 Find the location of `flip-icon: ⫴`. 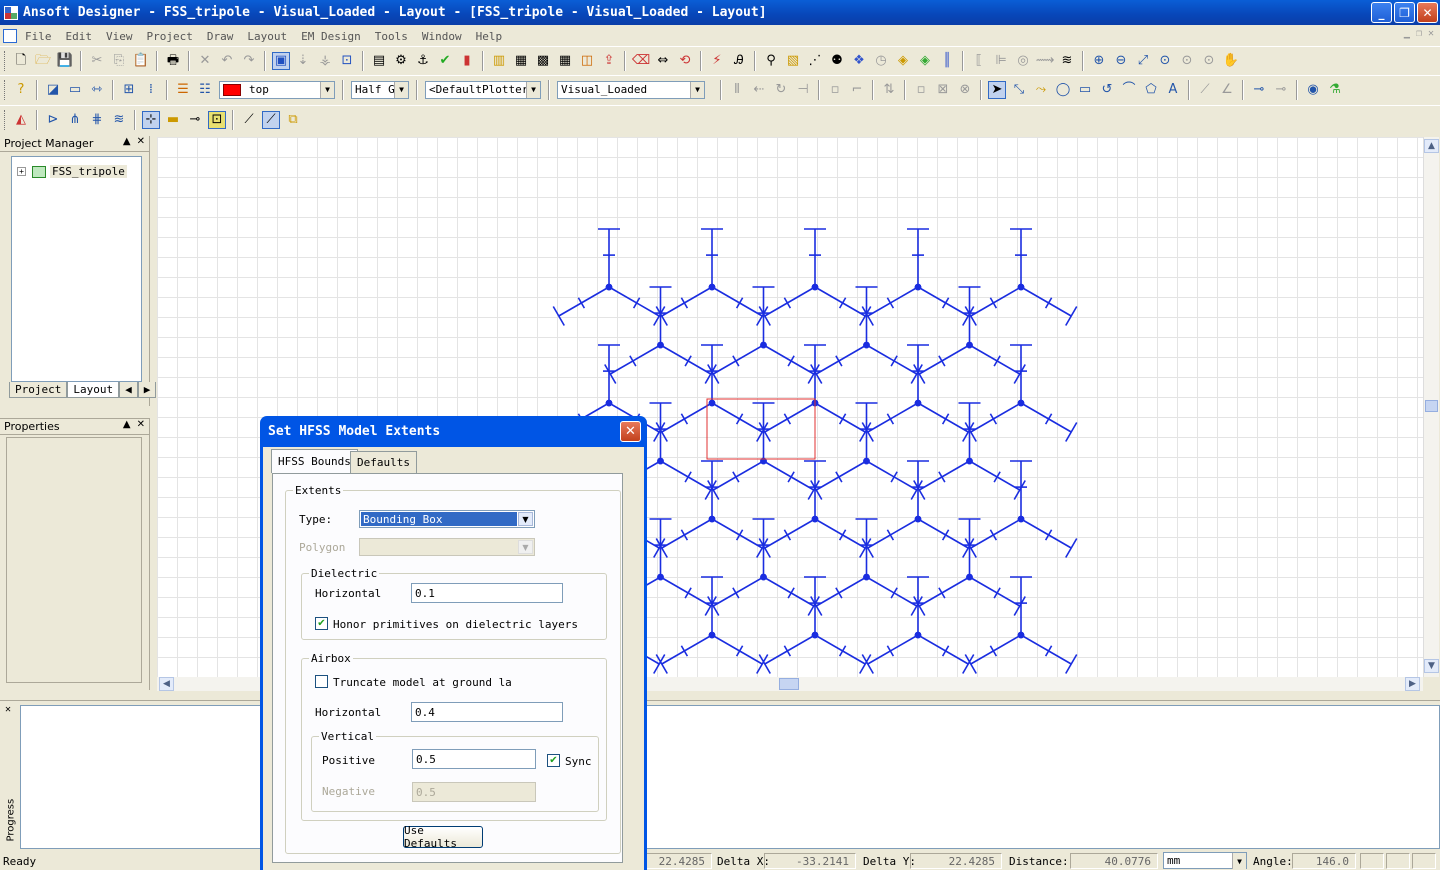

flip-icon: ⫴ is located at coordinates (737, 90).